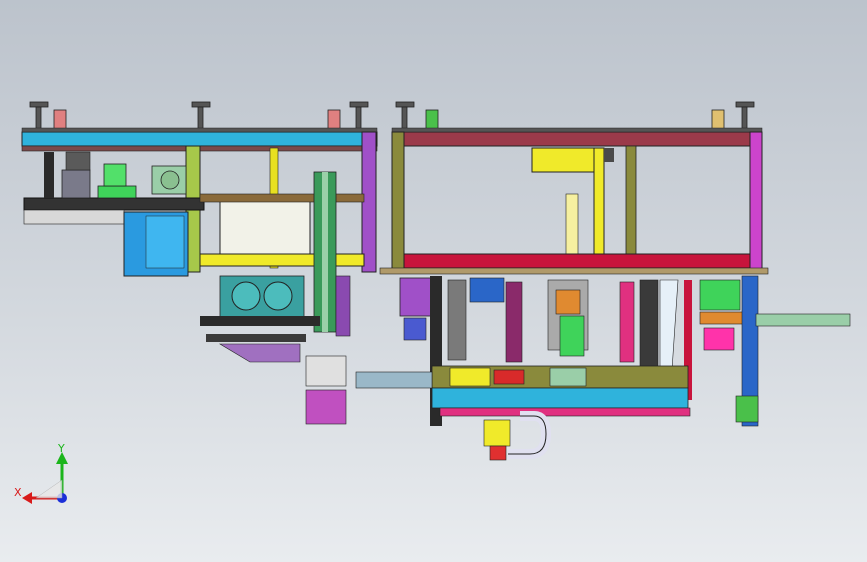 Image resolution: width=867 pixels, height=562 pixels. I want to click on right-lower-rail, so click(577, 261).